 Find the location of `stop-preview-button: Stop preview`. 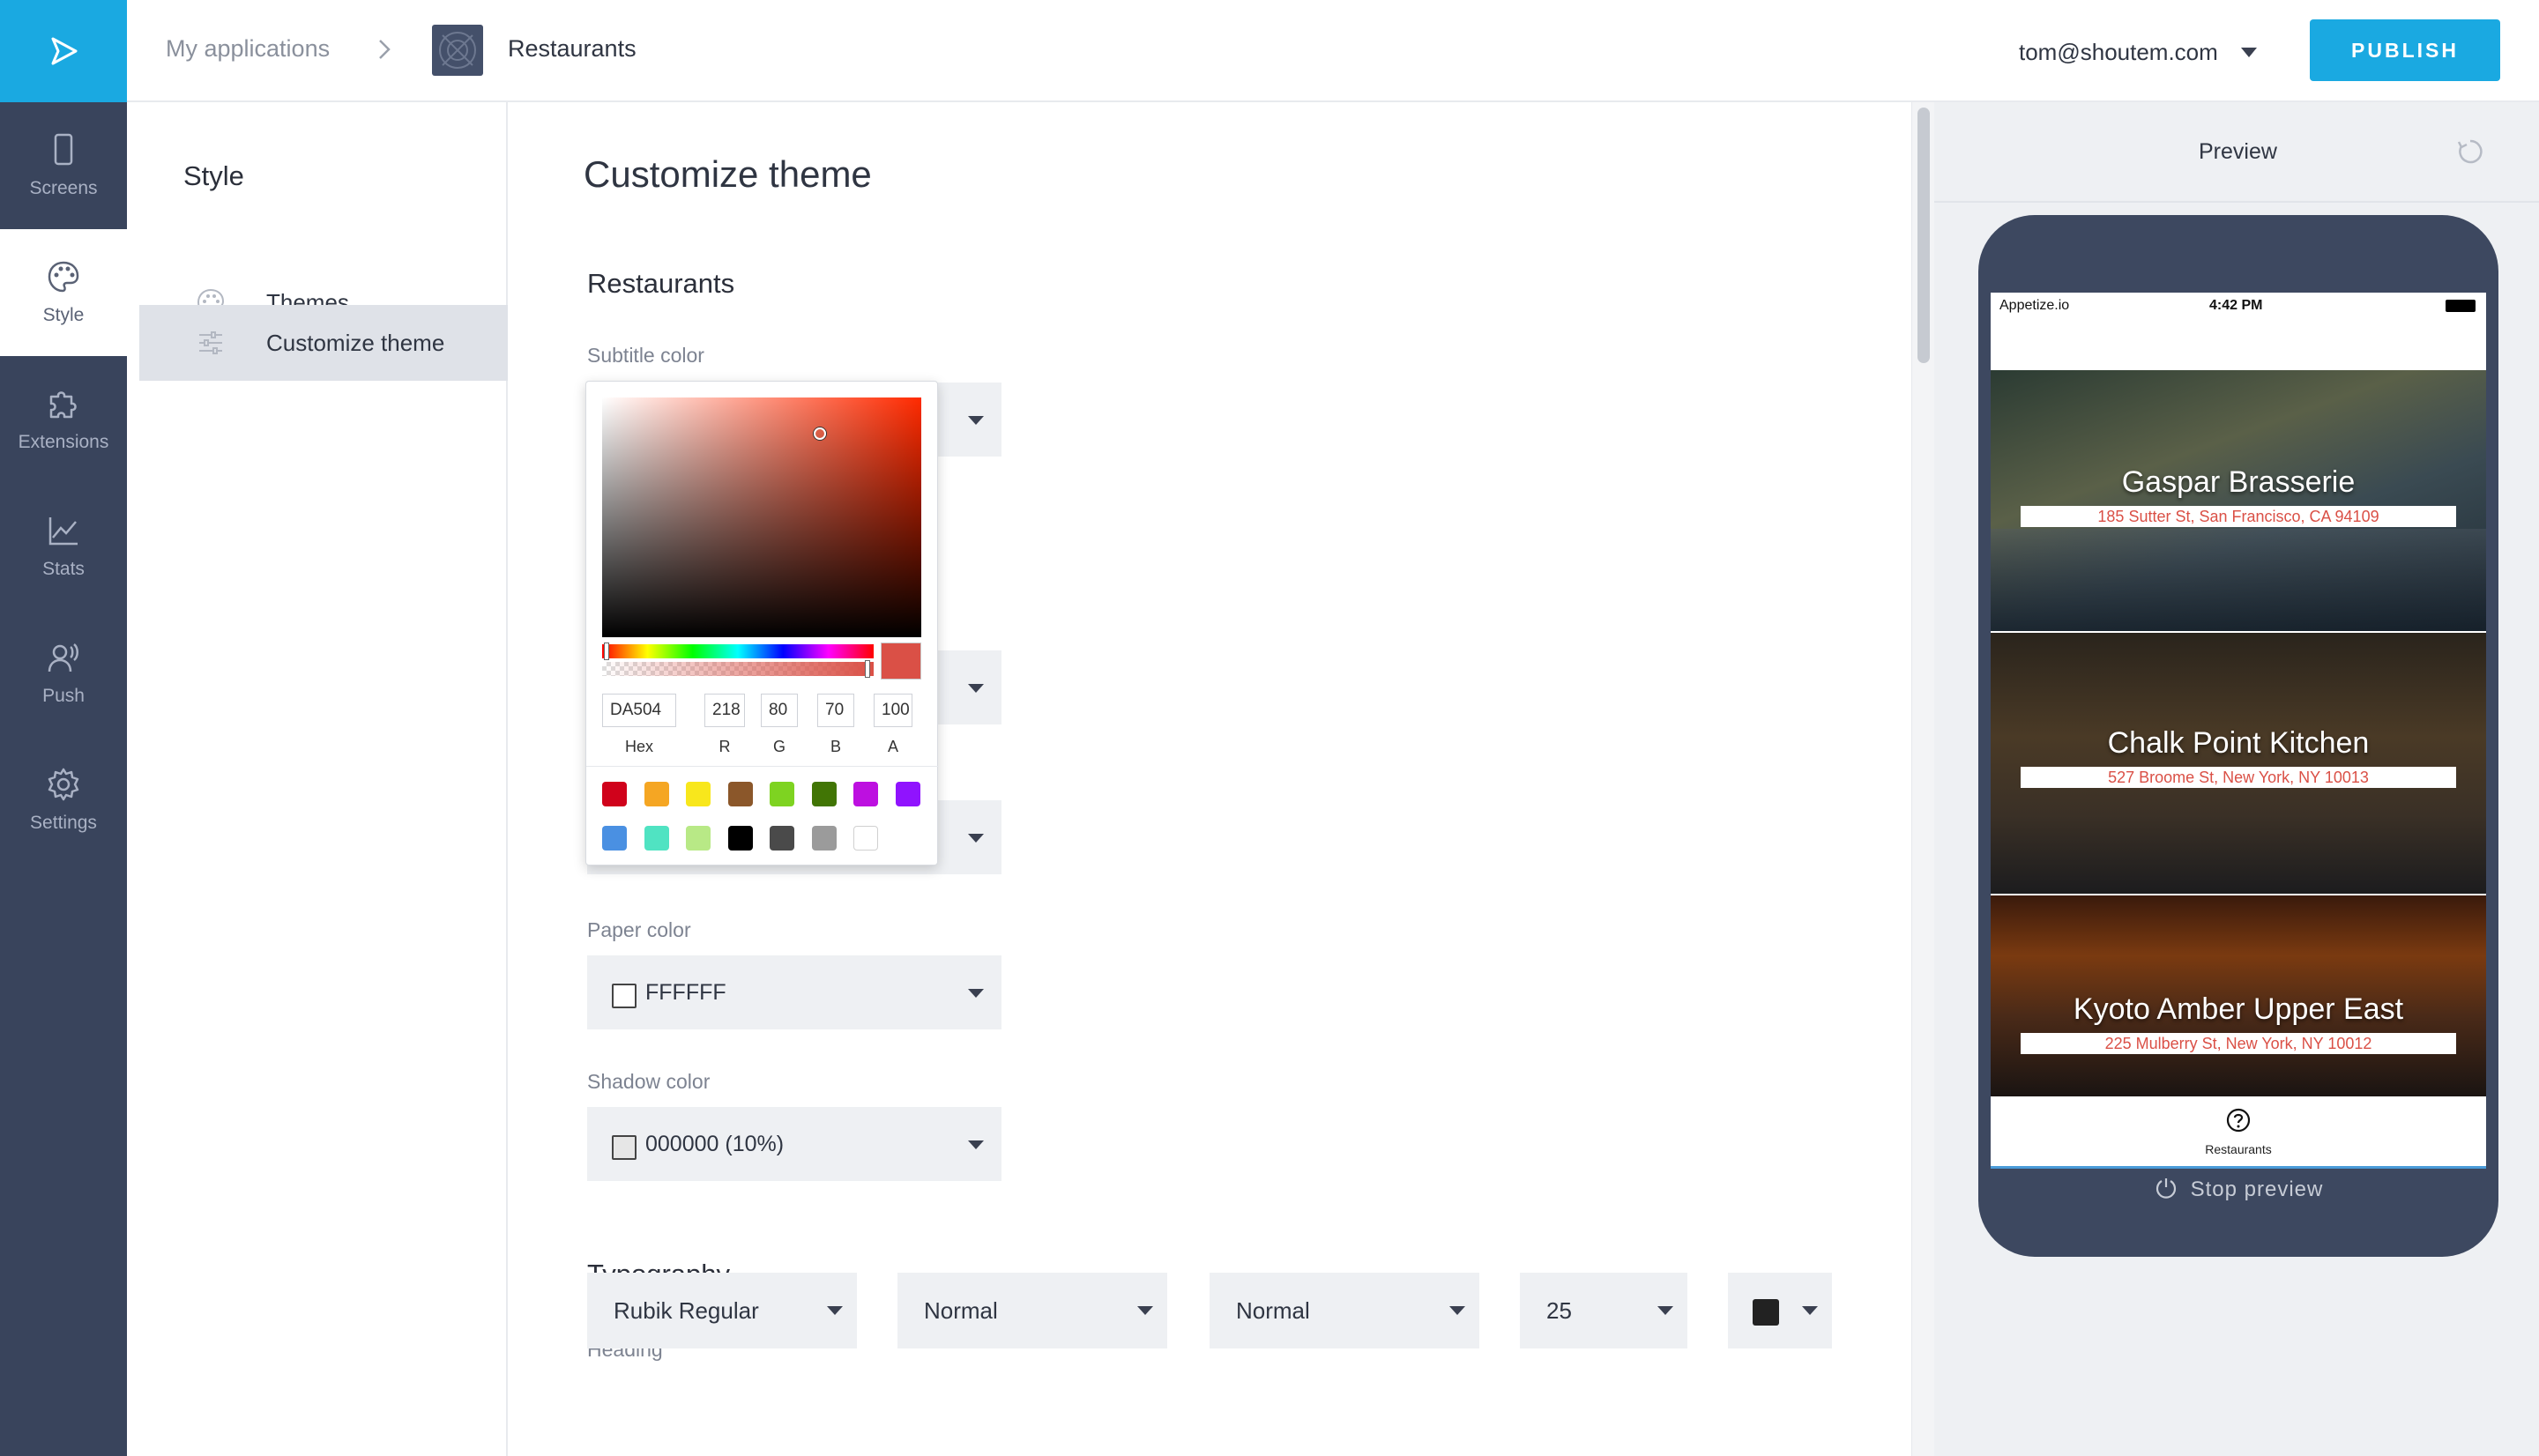

stop-preview-button: Stop preview is located at coordinates (2238, 1189).